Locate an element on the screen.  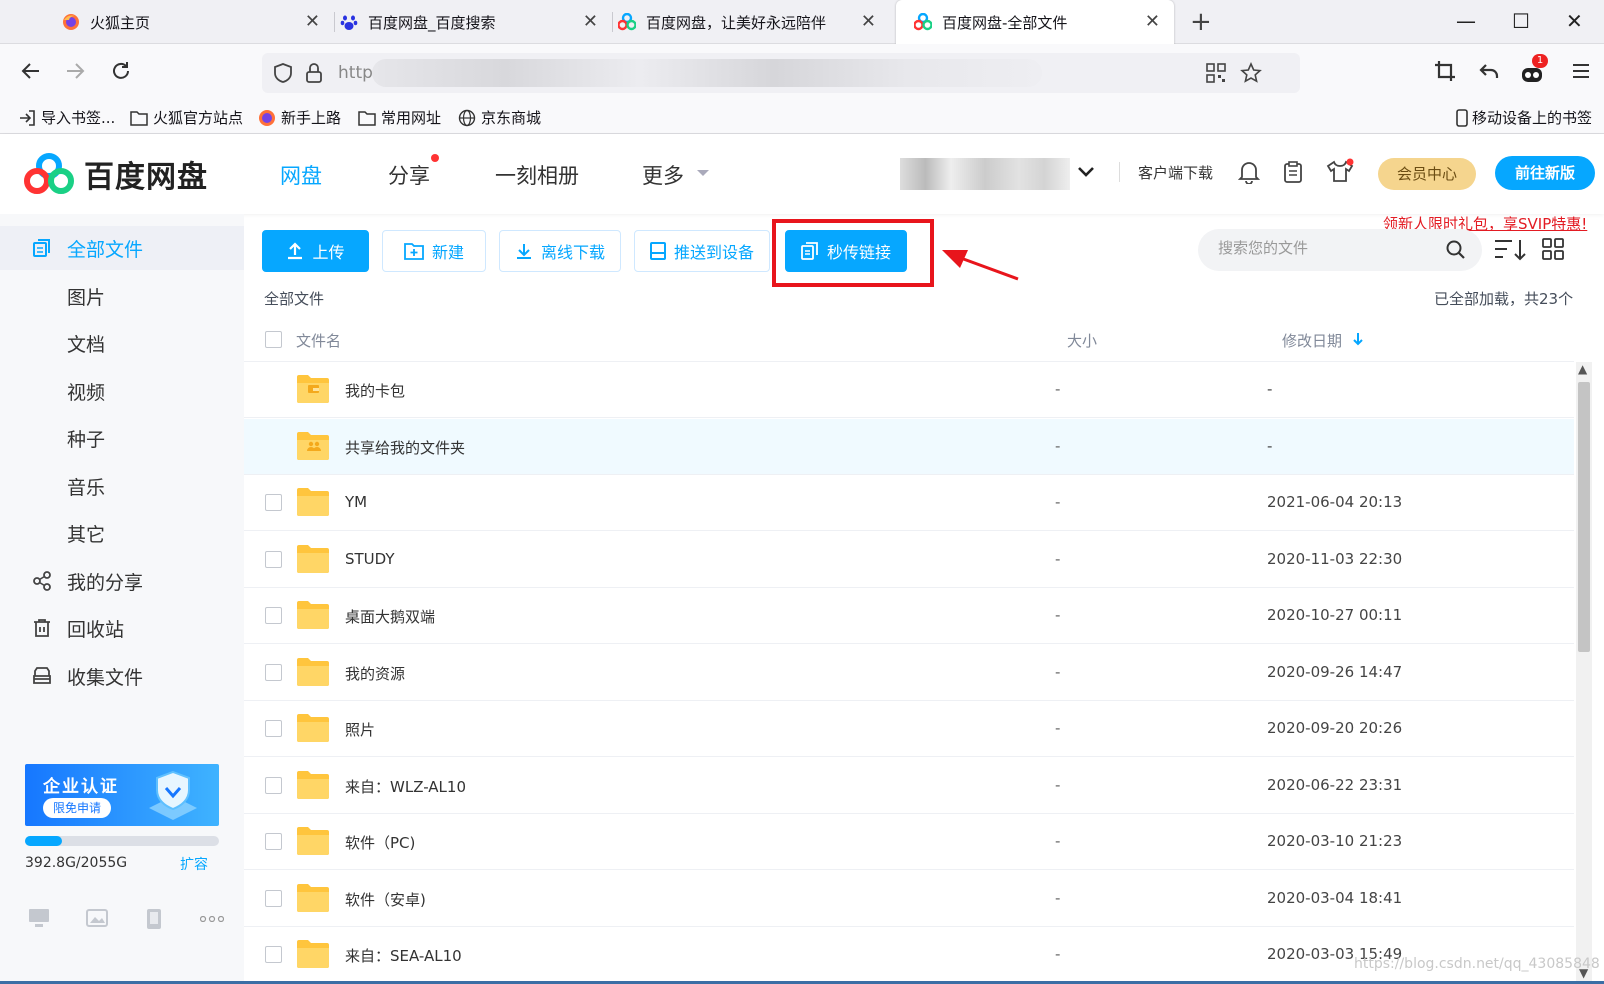
shield-icon is located at coordinates (283, 73).